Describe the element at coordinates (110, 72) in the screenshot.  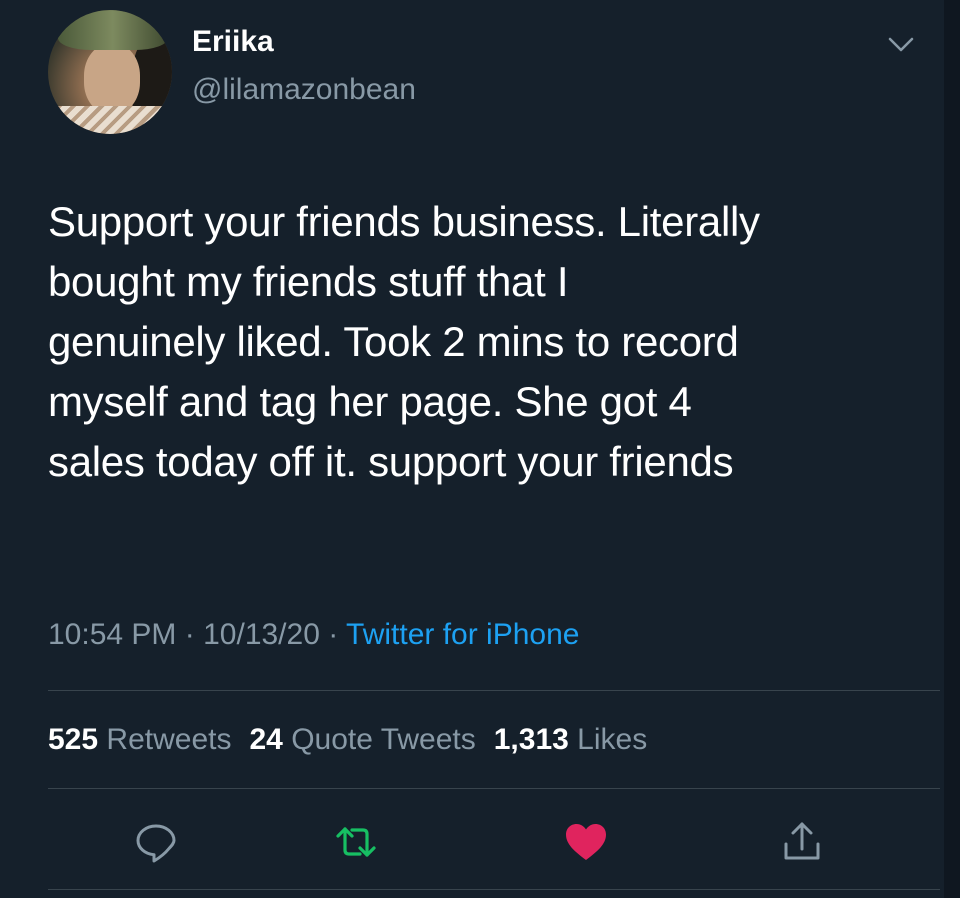
I see `avatar` at that location.